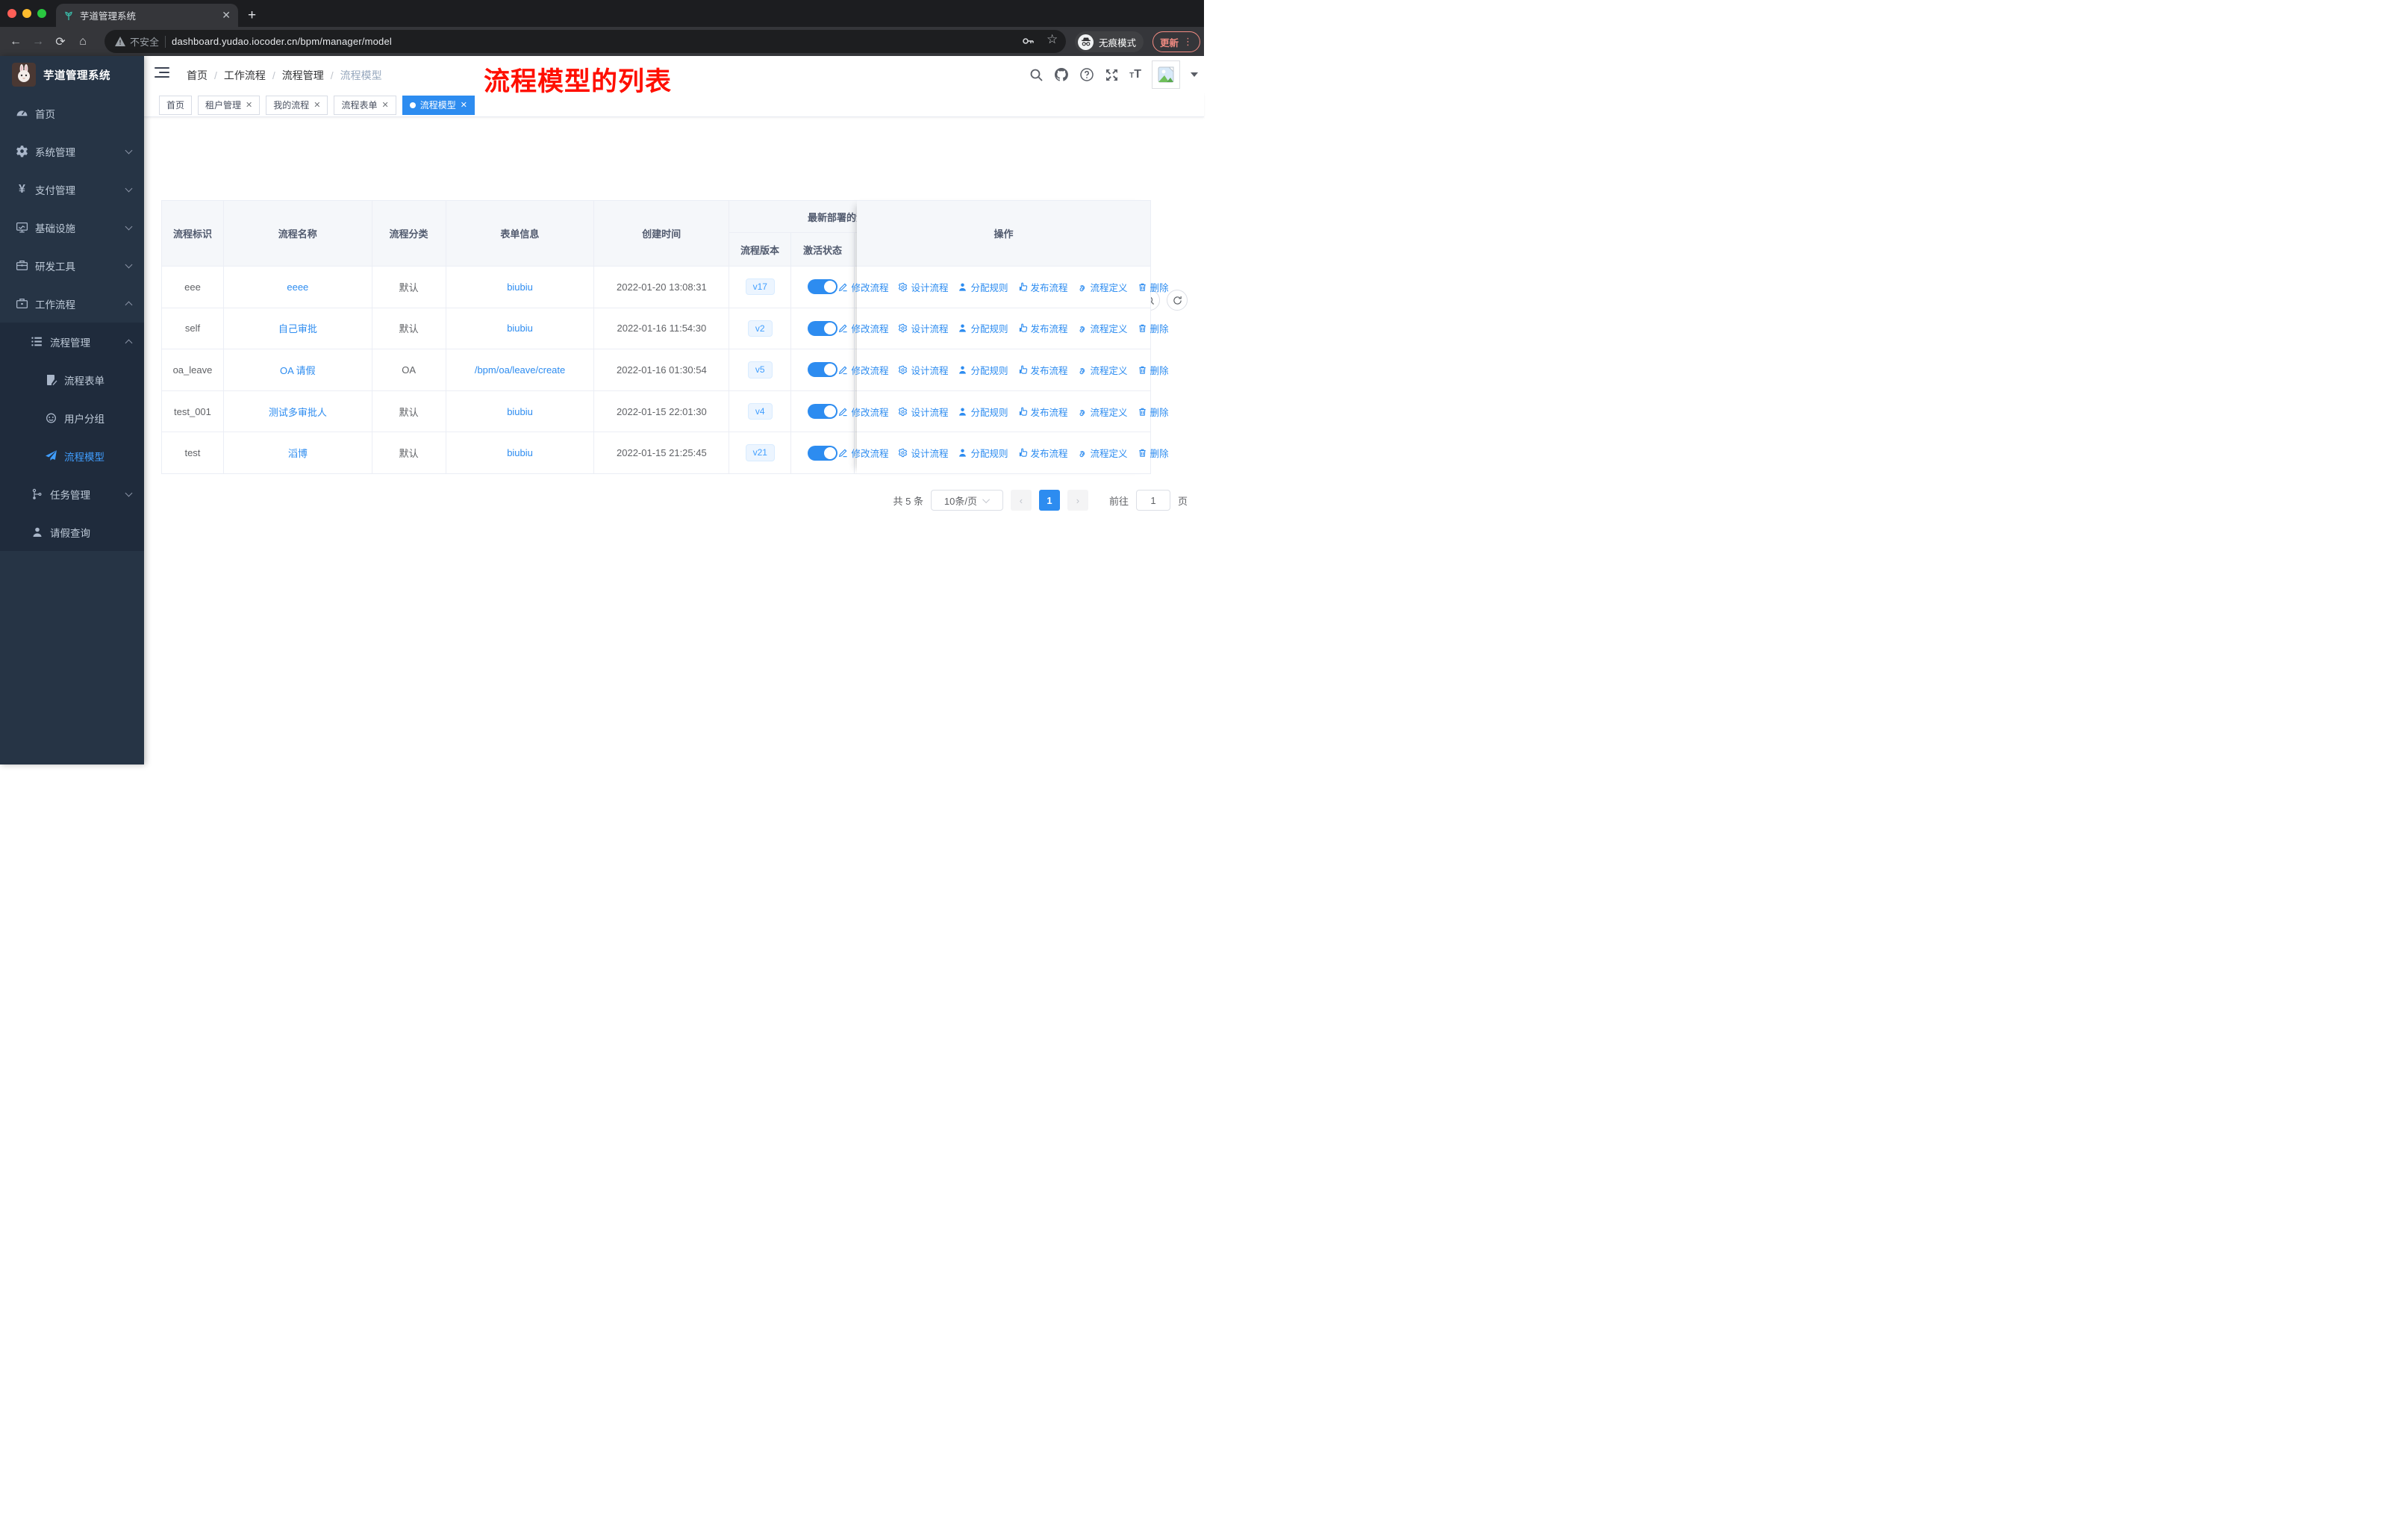 This screenshot has width=2408, height=1529. Describe the element at coordinates (15, 42) in the screenshot. I see `back-button: ←` at that location.